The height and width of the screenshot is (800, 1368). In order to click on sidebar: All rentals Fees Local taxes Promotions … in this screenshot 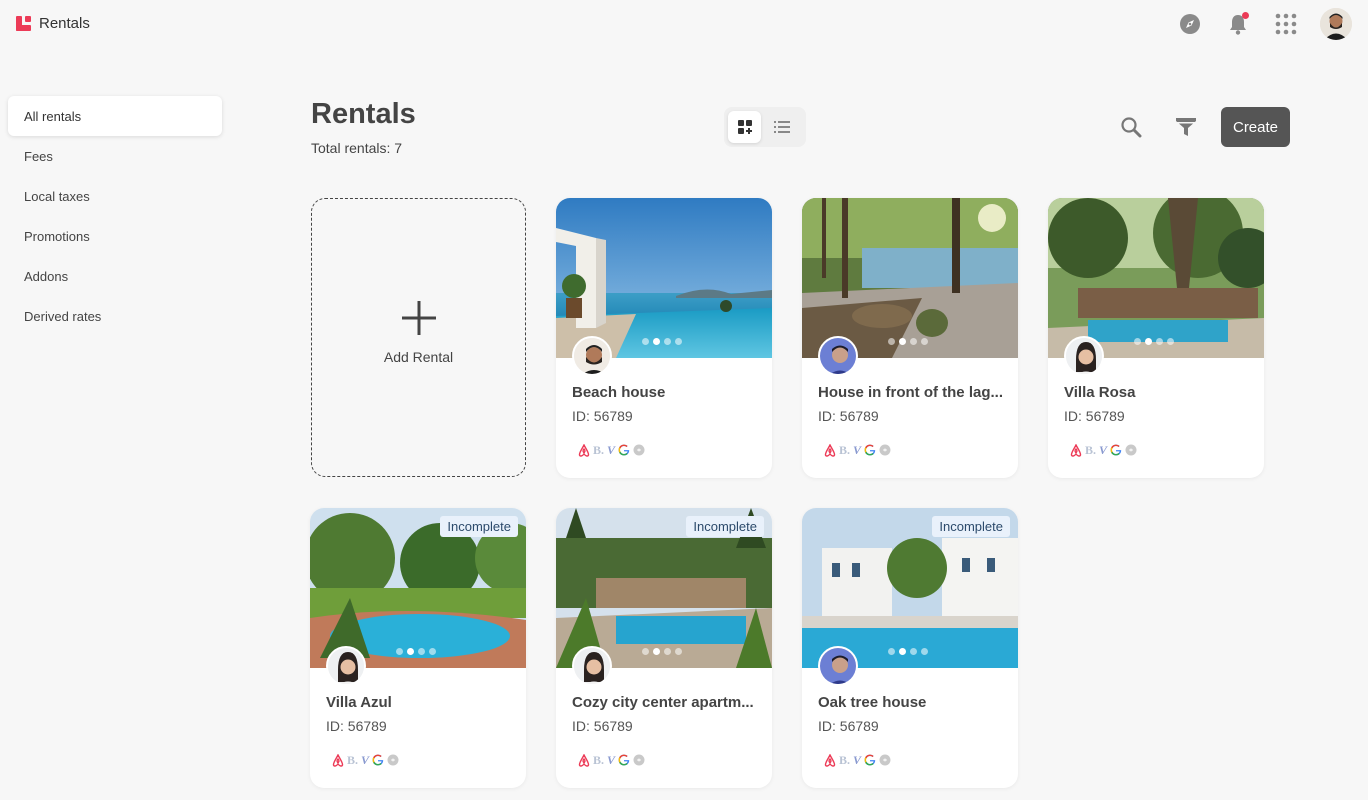, I will do `click(115, 216)`.